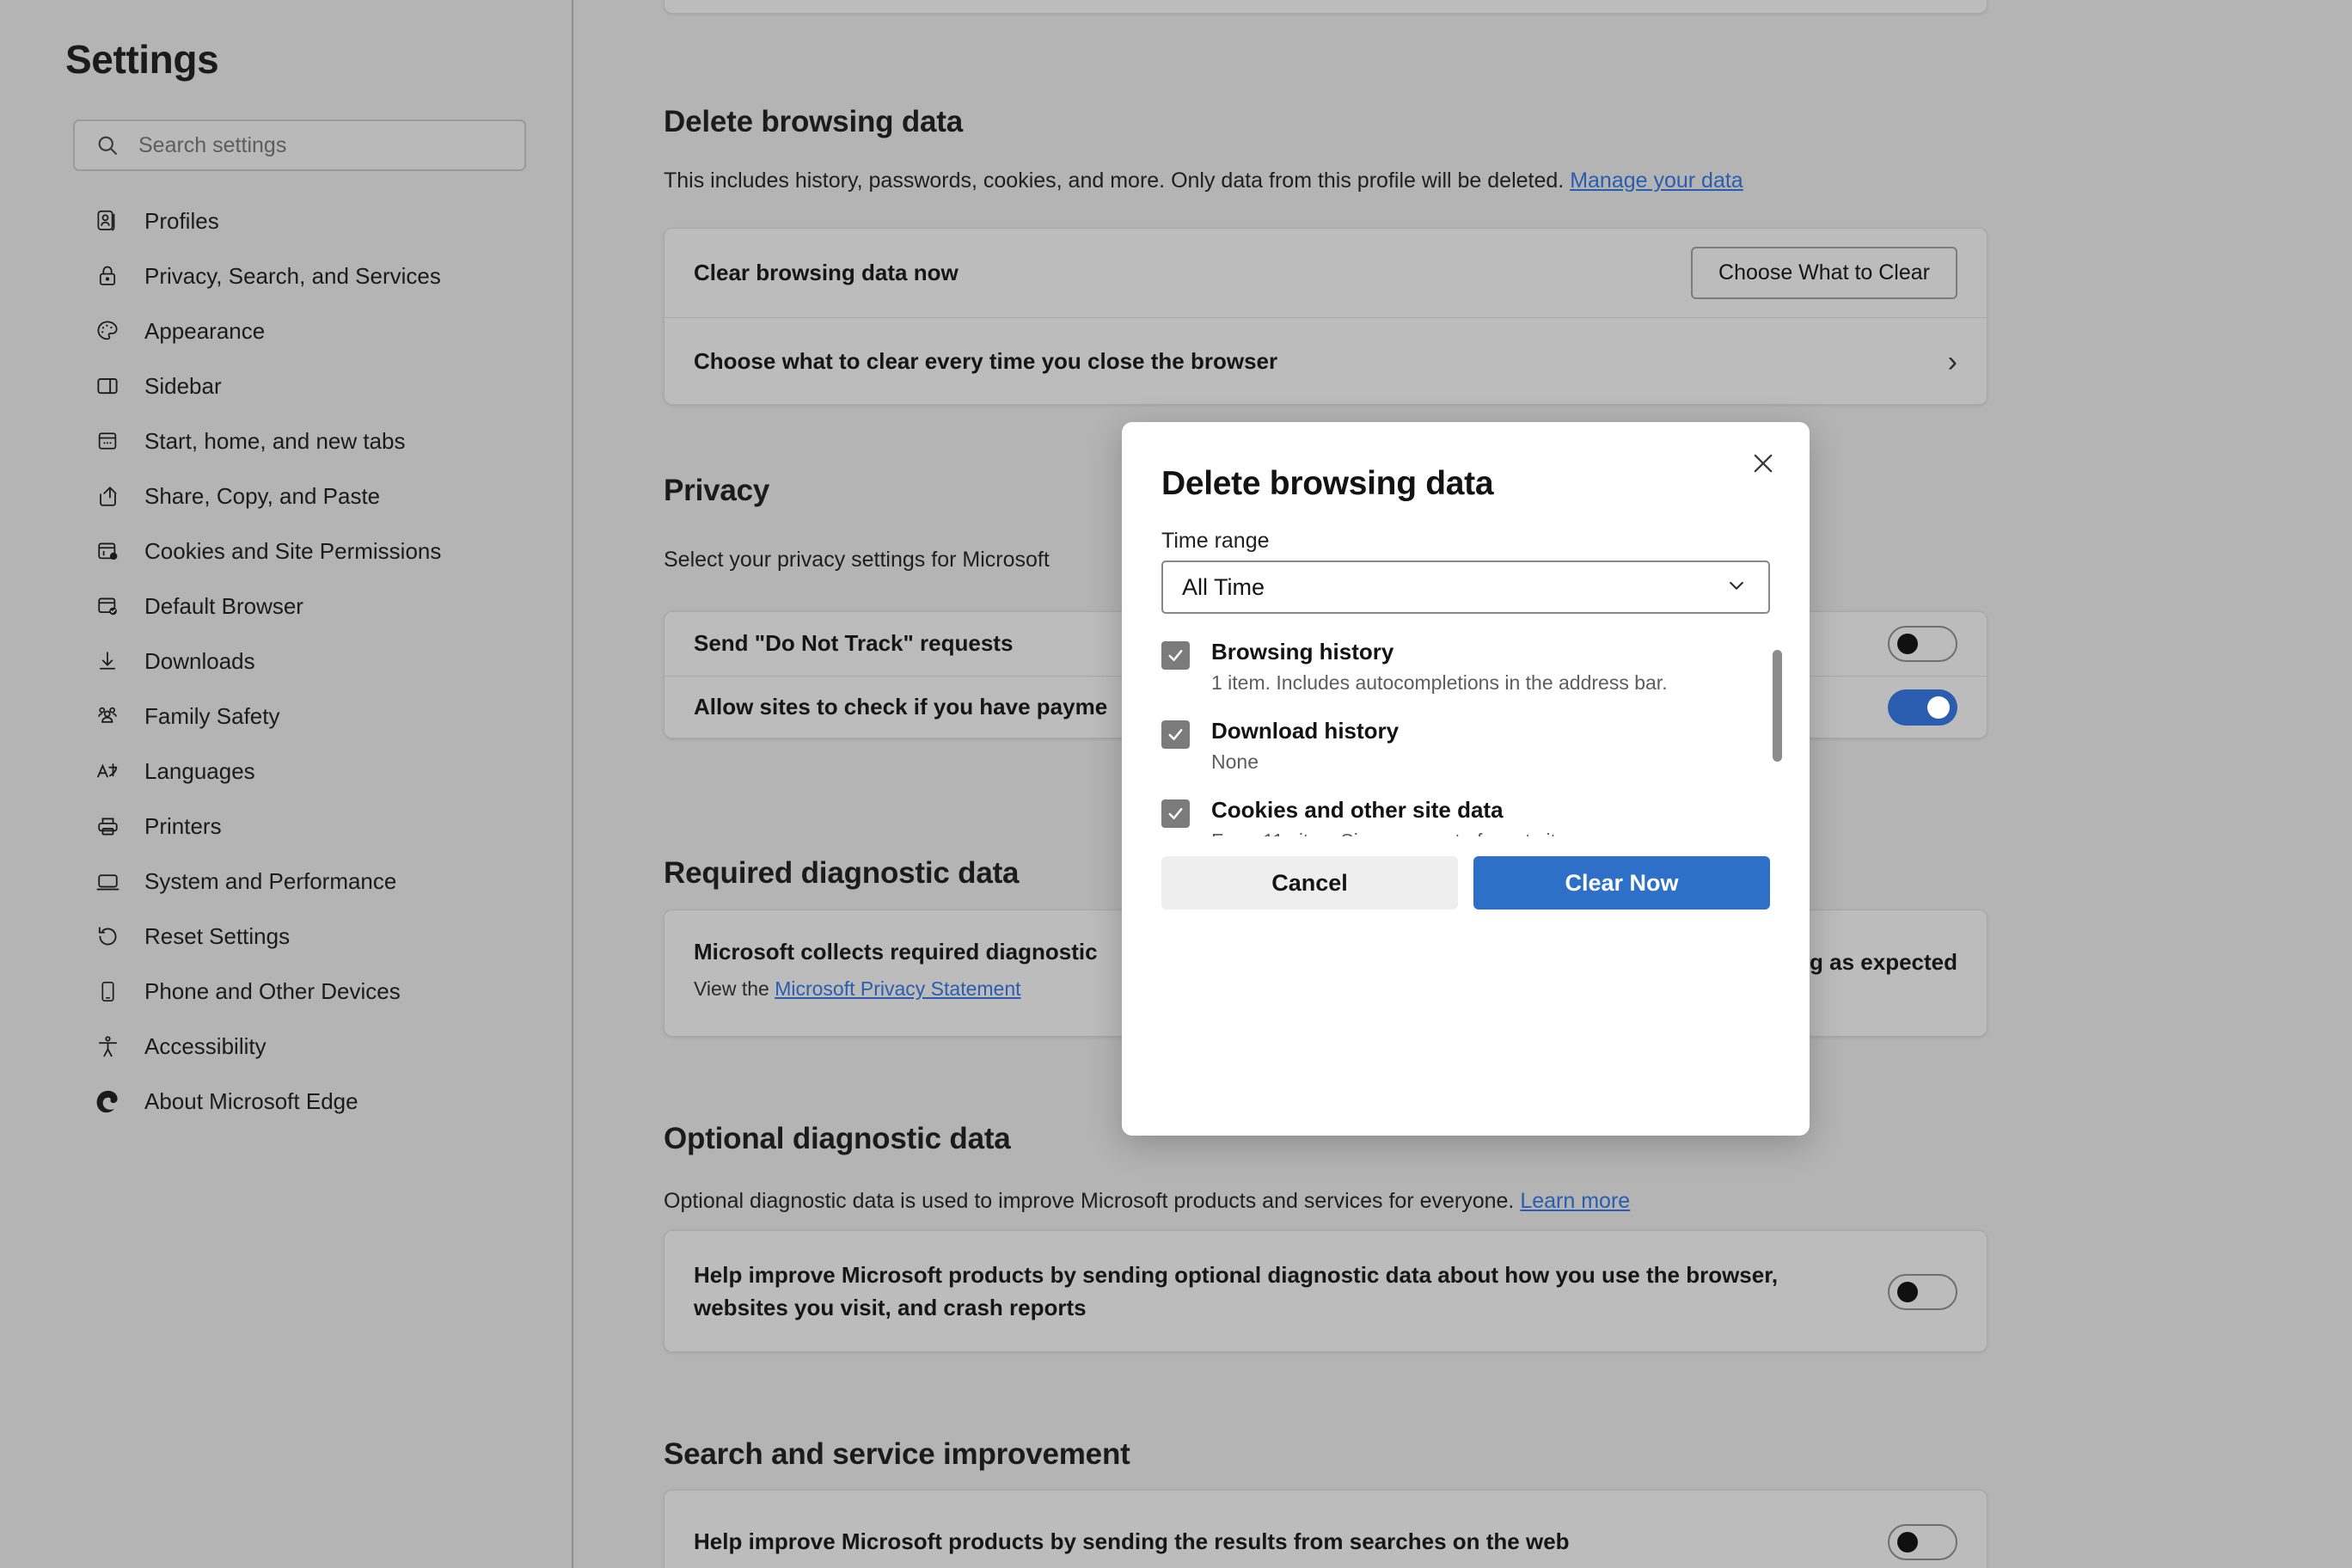 Image resolution: width=2352 pixels, height=1568 pixels. I want to click on choose-what-to-clear-button: Choose What to Clear, so click(1824, 273).